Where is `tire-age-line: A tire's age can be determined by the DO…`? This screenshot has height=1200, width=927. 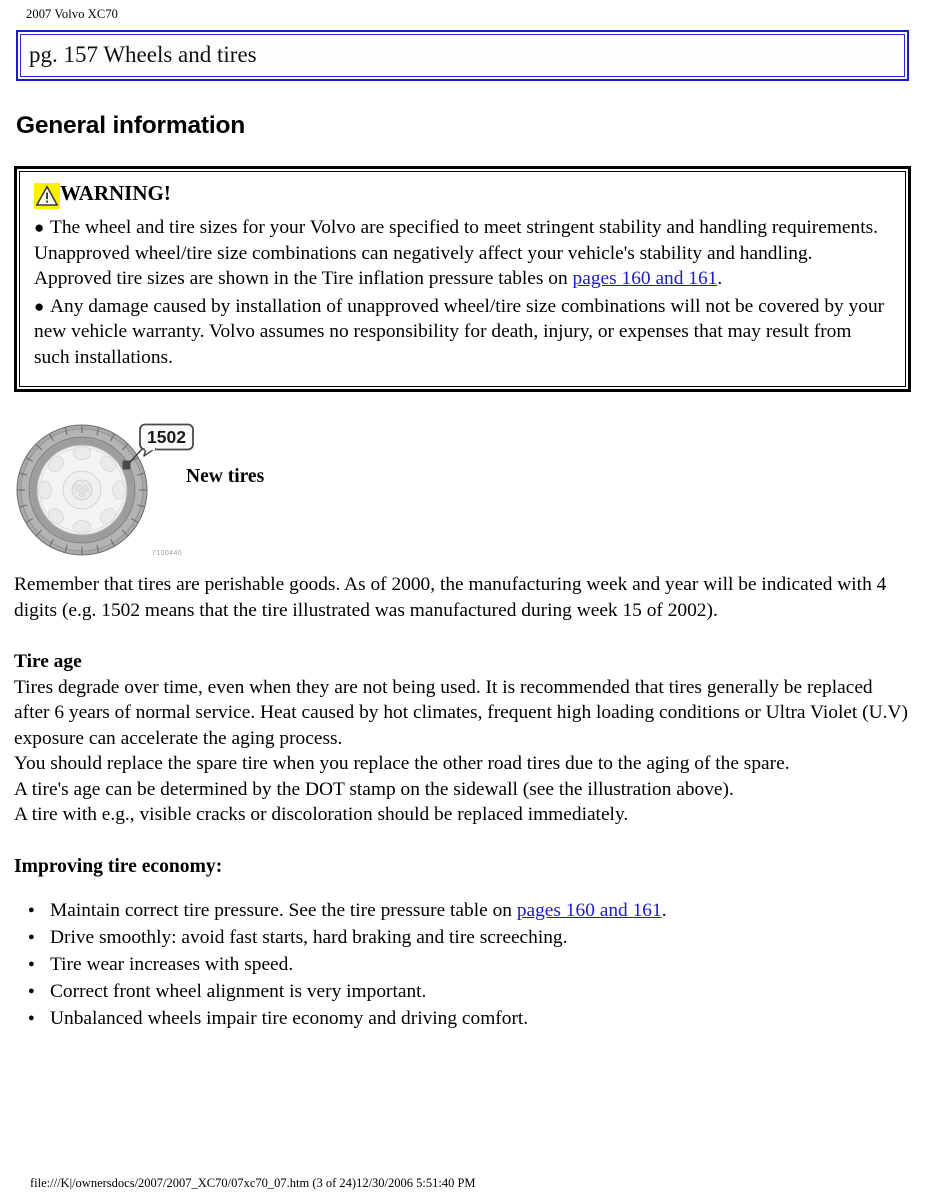
tire-age-line: A tire's age can be determined by the DO… is located at coordinates (374, 789).